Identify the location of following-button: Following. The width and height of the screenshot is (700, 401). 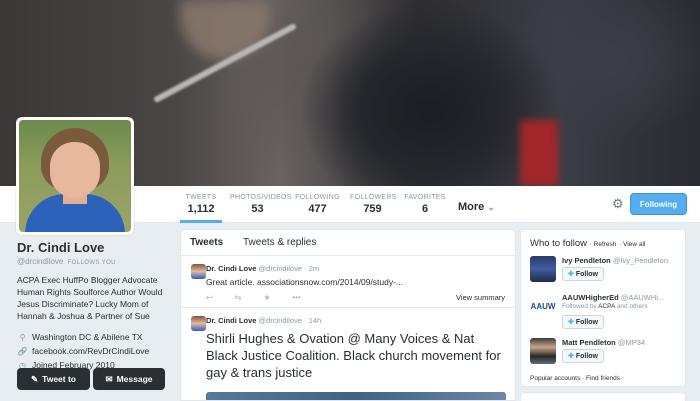
(658, 204).